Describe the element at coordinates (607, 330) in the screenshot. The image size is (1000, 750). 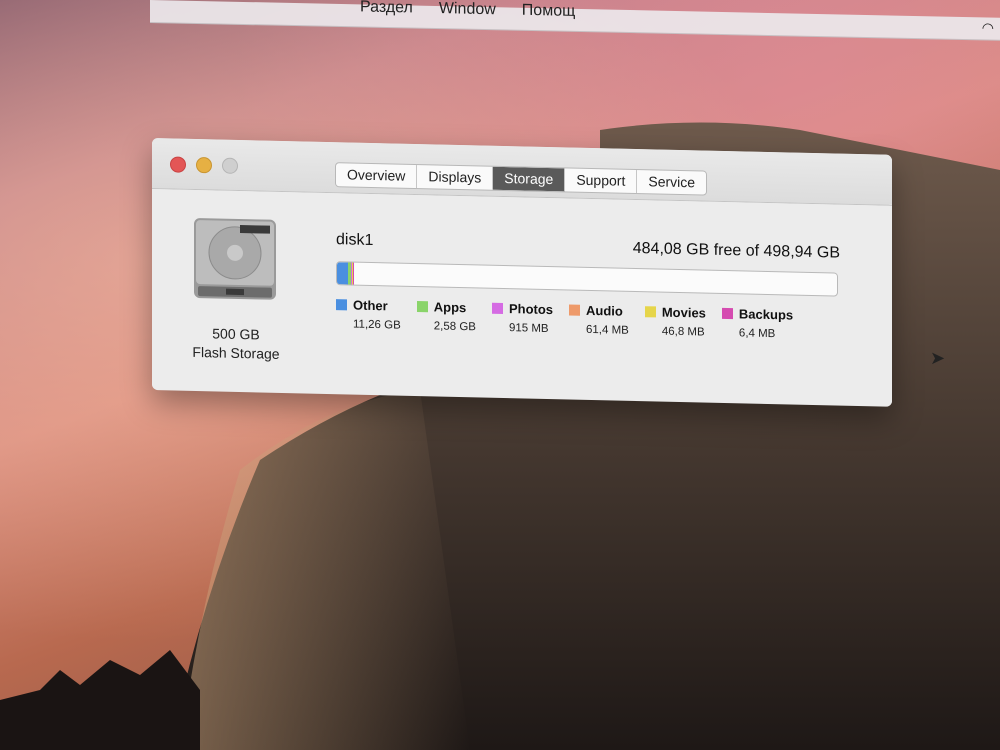
I see `legend-size: 61,4 MB` at that location.